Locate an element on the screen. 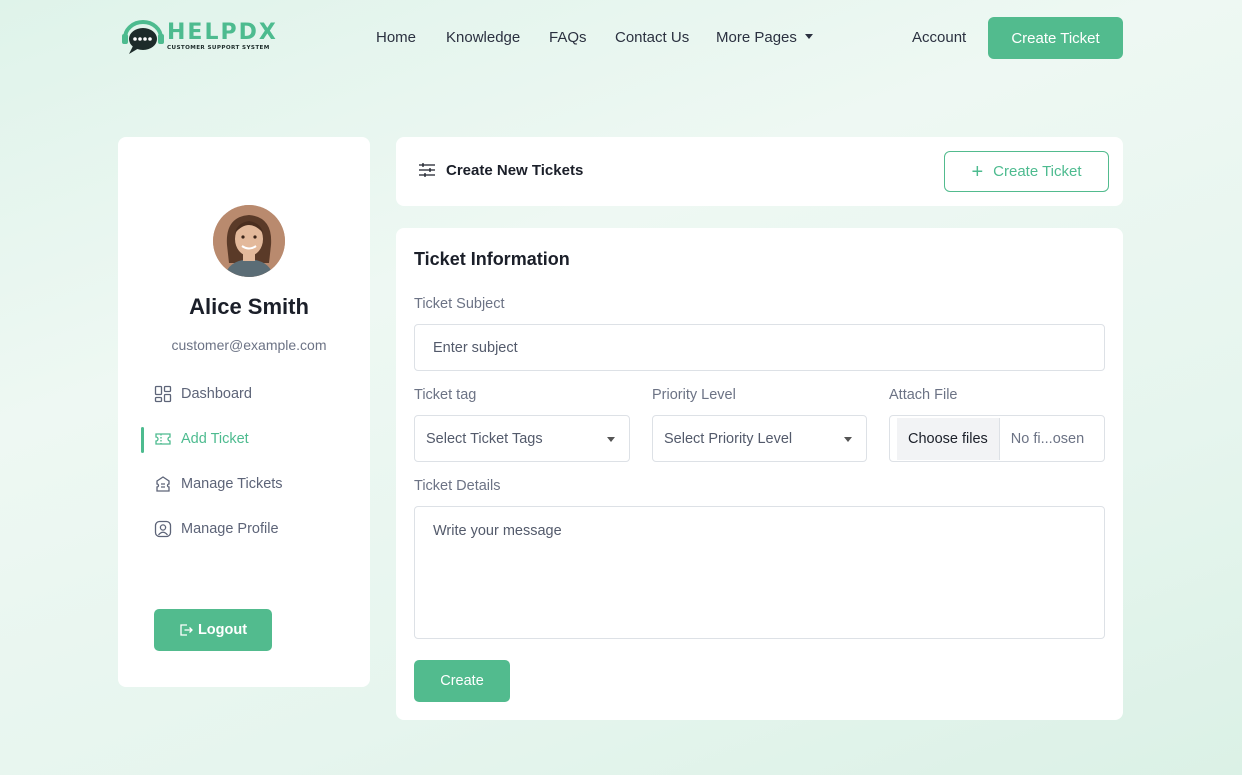  sliders-icon is located at coordinates (427, 170).